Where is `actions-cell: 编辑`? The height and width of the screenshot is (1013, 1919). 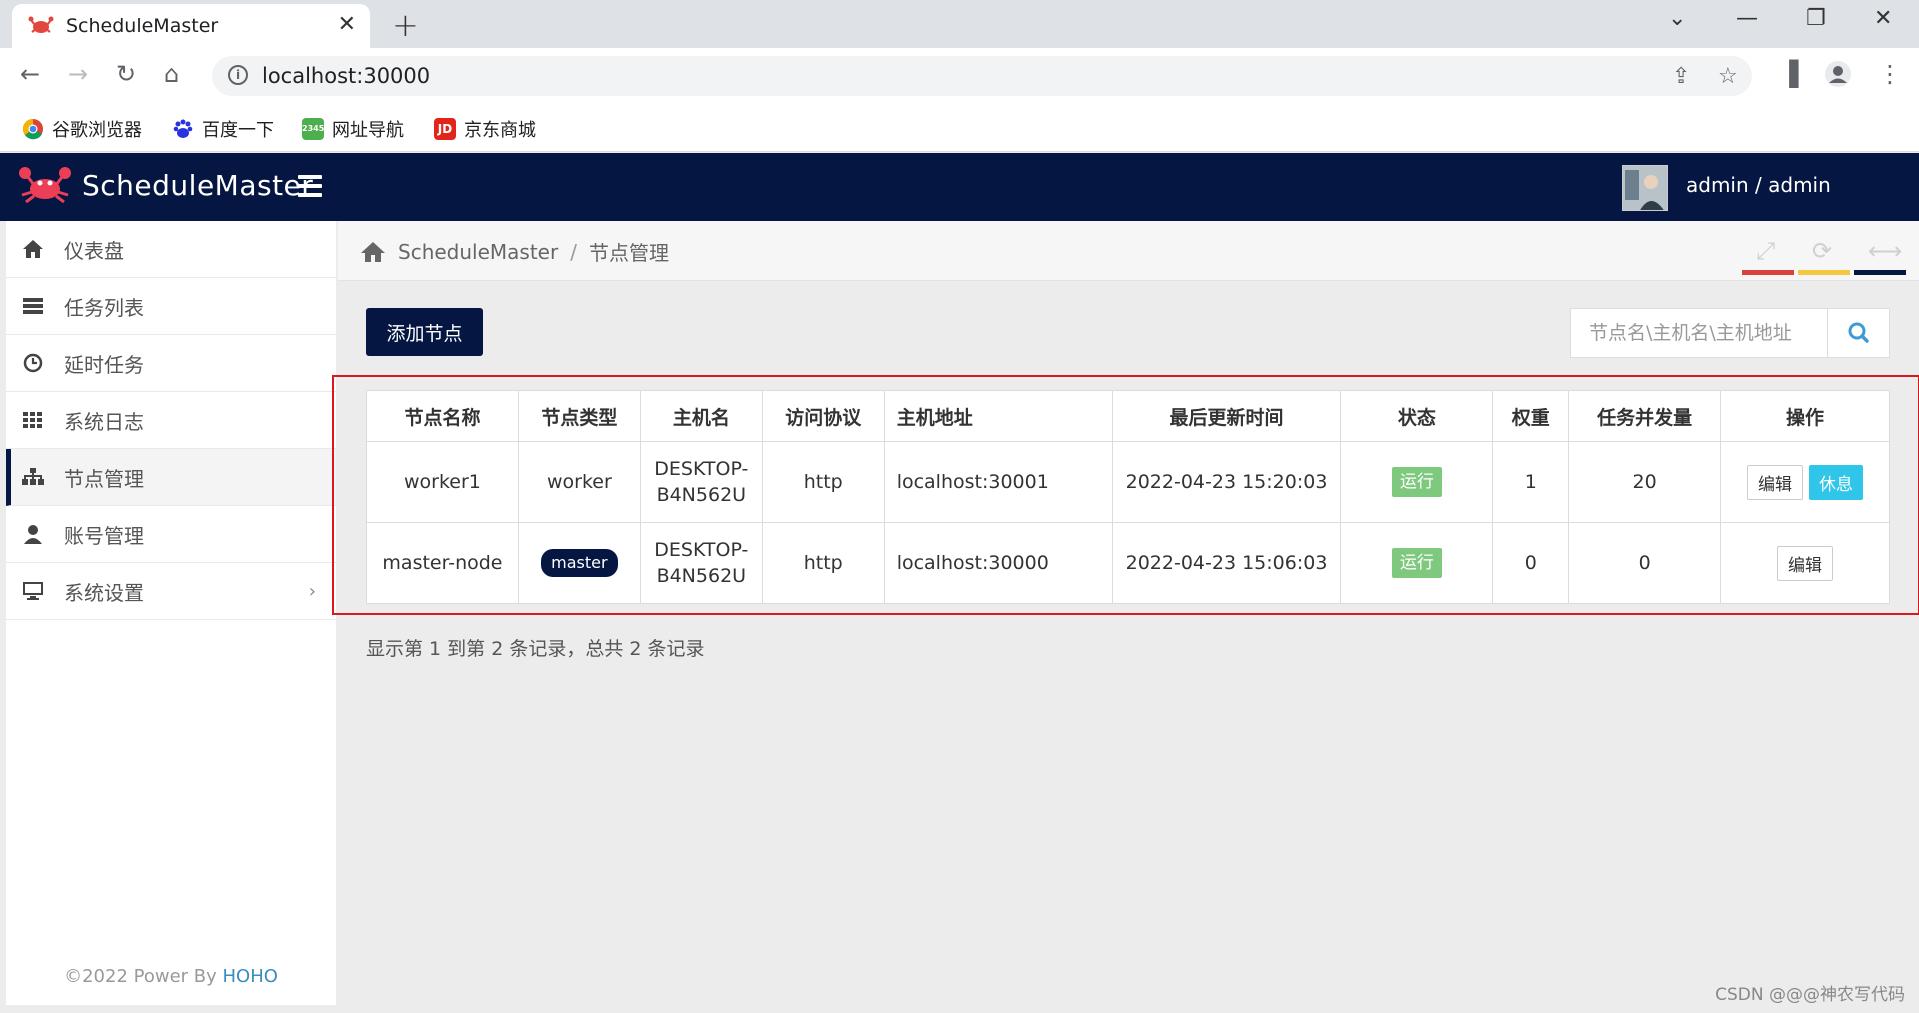
actions-cell: 编辑 is located at coordinates (1805, 563).